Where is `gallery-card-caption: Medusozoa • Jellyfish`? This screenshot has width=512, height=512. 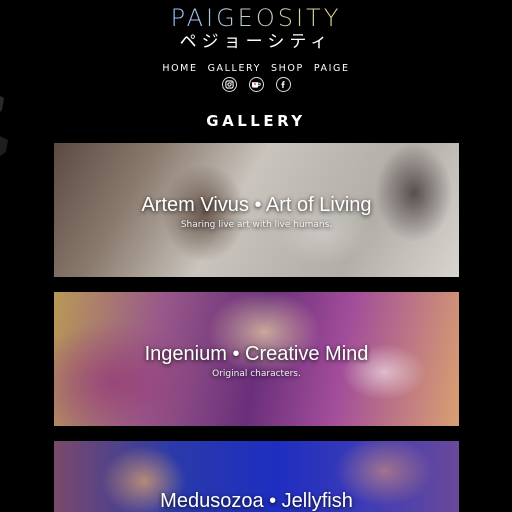
gallery-card-caption: Medusozoa • Jellyfish is located at coordinates (256, 500).